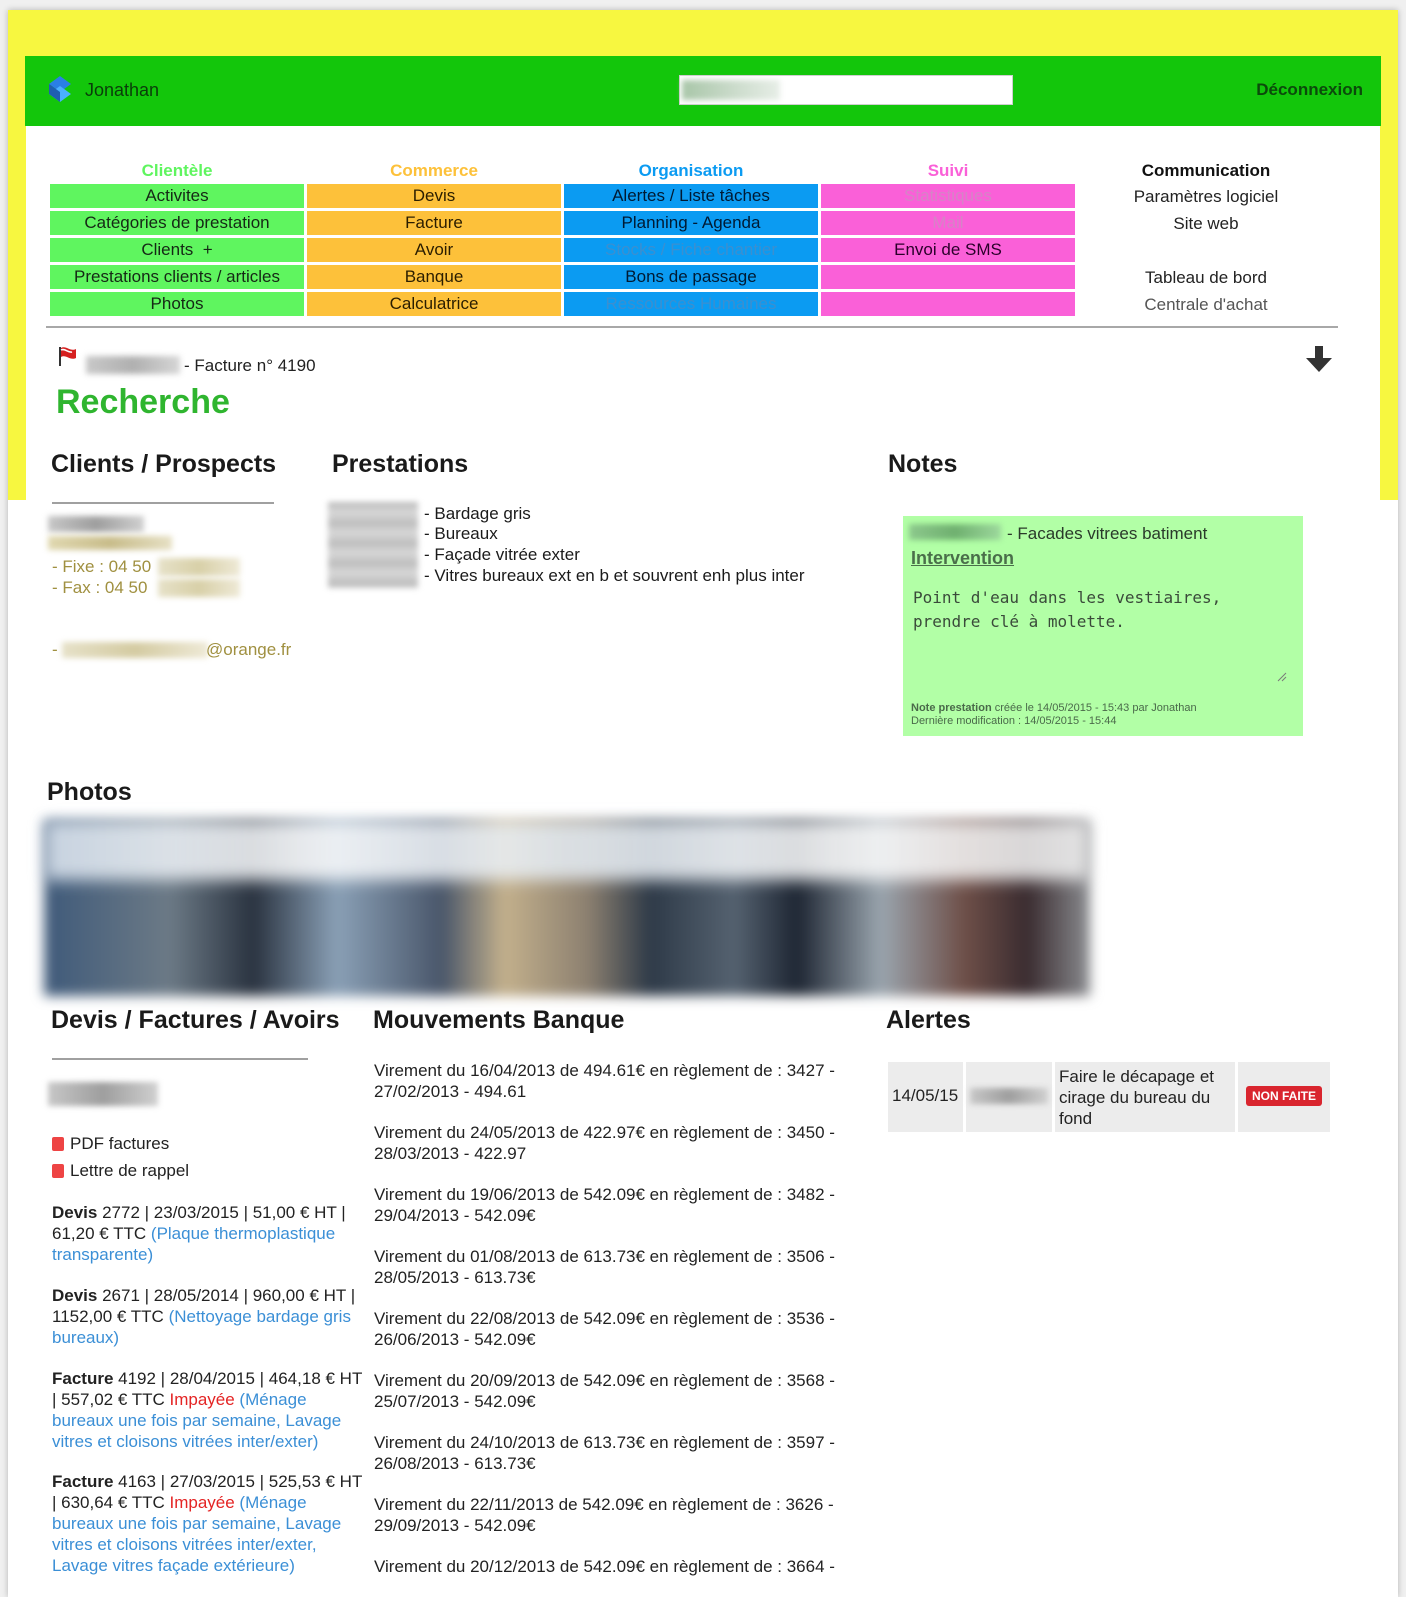 The height and width of the screenshot is (1597, 1406). What do you see at coordinates (110, 543) in the screenshot?
I see `client-address-redacted` at bounding box center [110, 543].